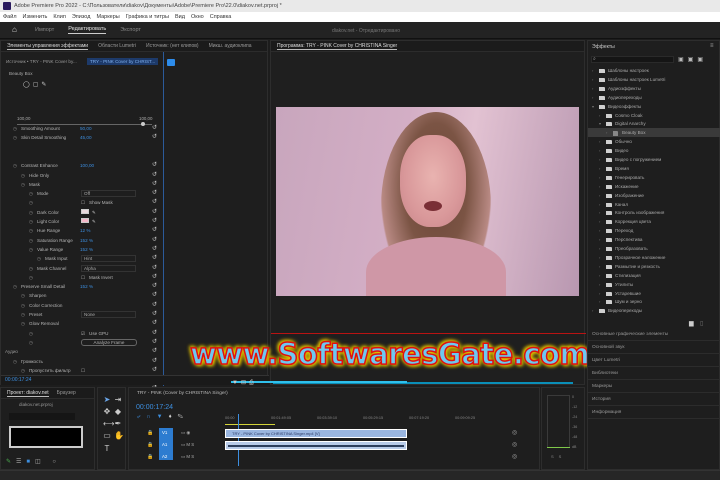 The image size is (720, 480). I want to click on meter-solo-buttons: SS, so click(558, 456).